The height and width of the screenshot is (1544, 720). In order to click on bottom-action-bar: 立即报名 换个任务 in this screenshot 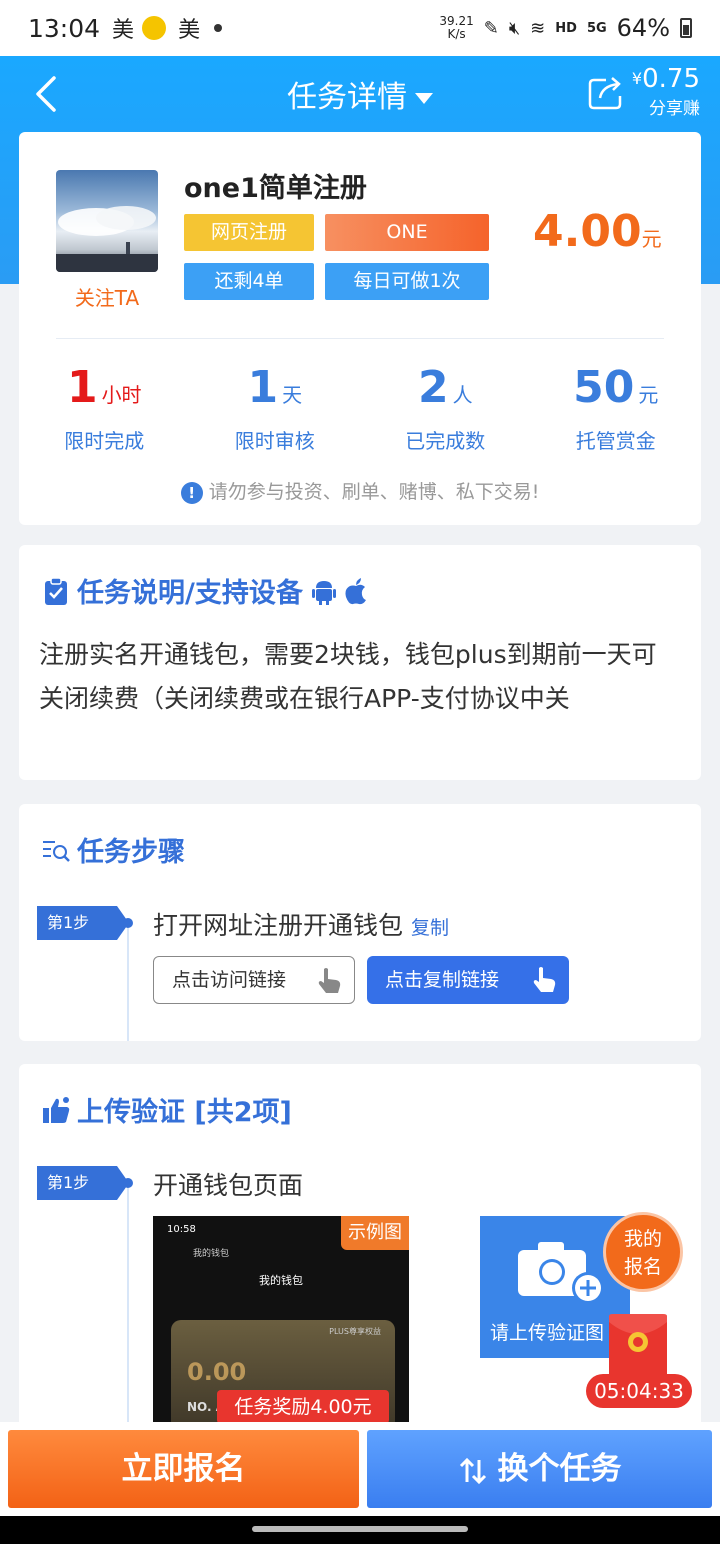, I will do `click(360, 1469)`.